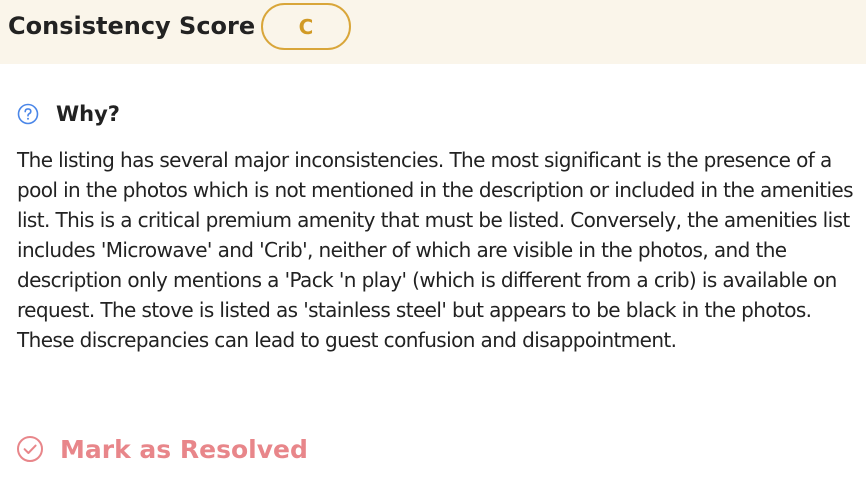 The width and height of the screenshot is (866, 494). What do you see at coordinates (184, 449) in the screenshot?
I see `mark-resolved-label: Mark as Resolved` at bounding box center [184, 449].